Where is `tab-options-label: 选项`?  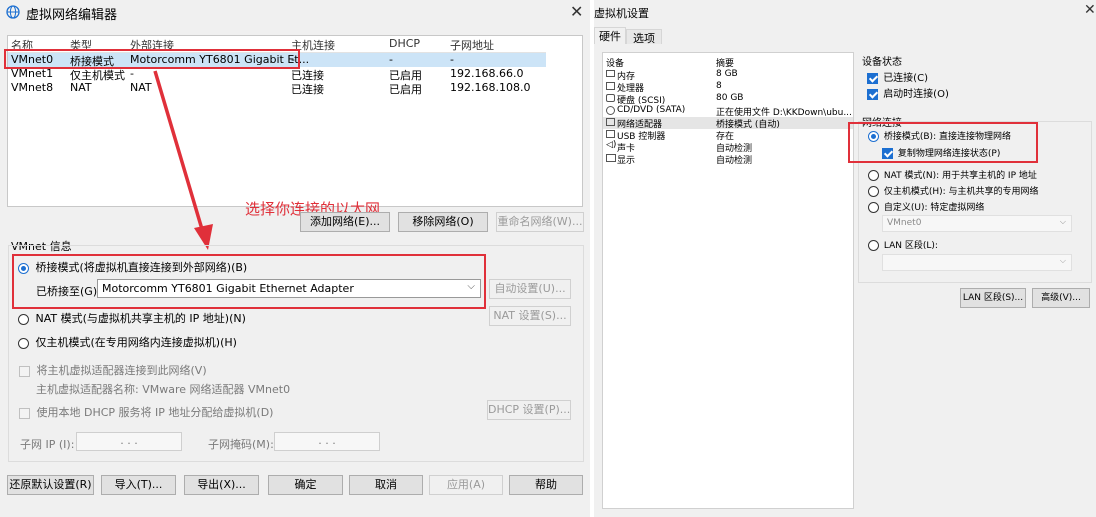
tab-options-label: 选项 is located at coordinates (644, 38).